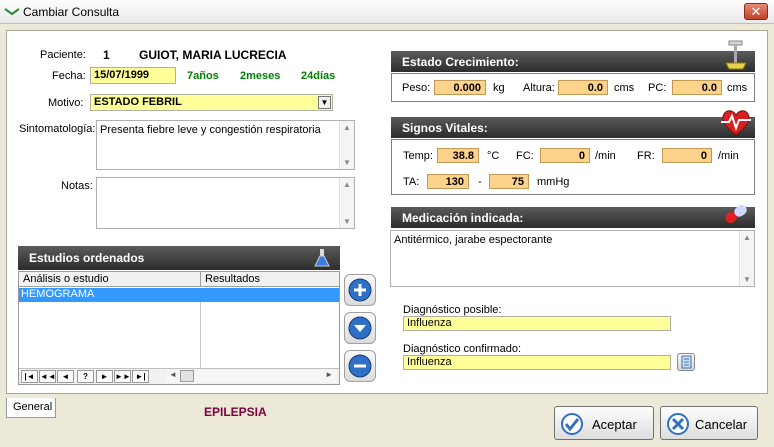  I want to click on peso-field: 0.000, so click(460, 87).